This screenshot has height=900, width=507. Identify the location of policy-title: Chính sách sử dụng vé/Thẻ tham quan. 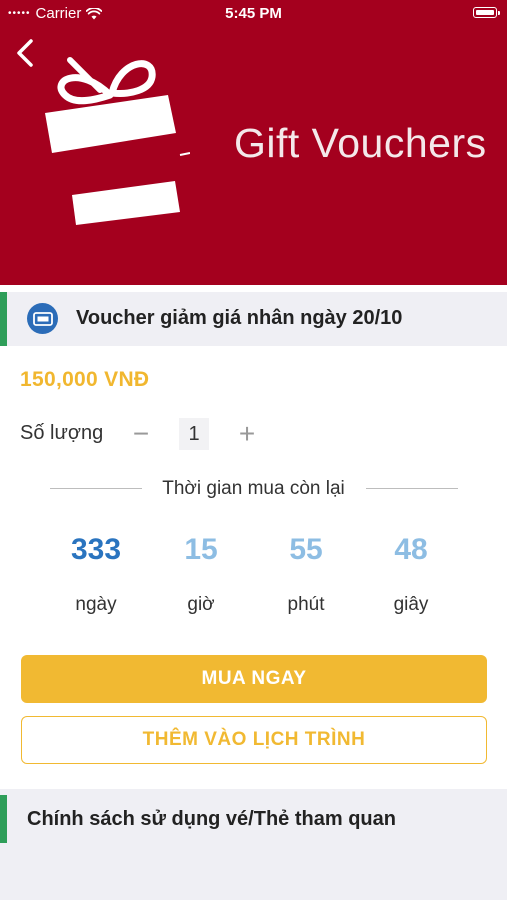
(211, 819).